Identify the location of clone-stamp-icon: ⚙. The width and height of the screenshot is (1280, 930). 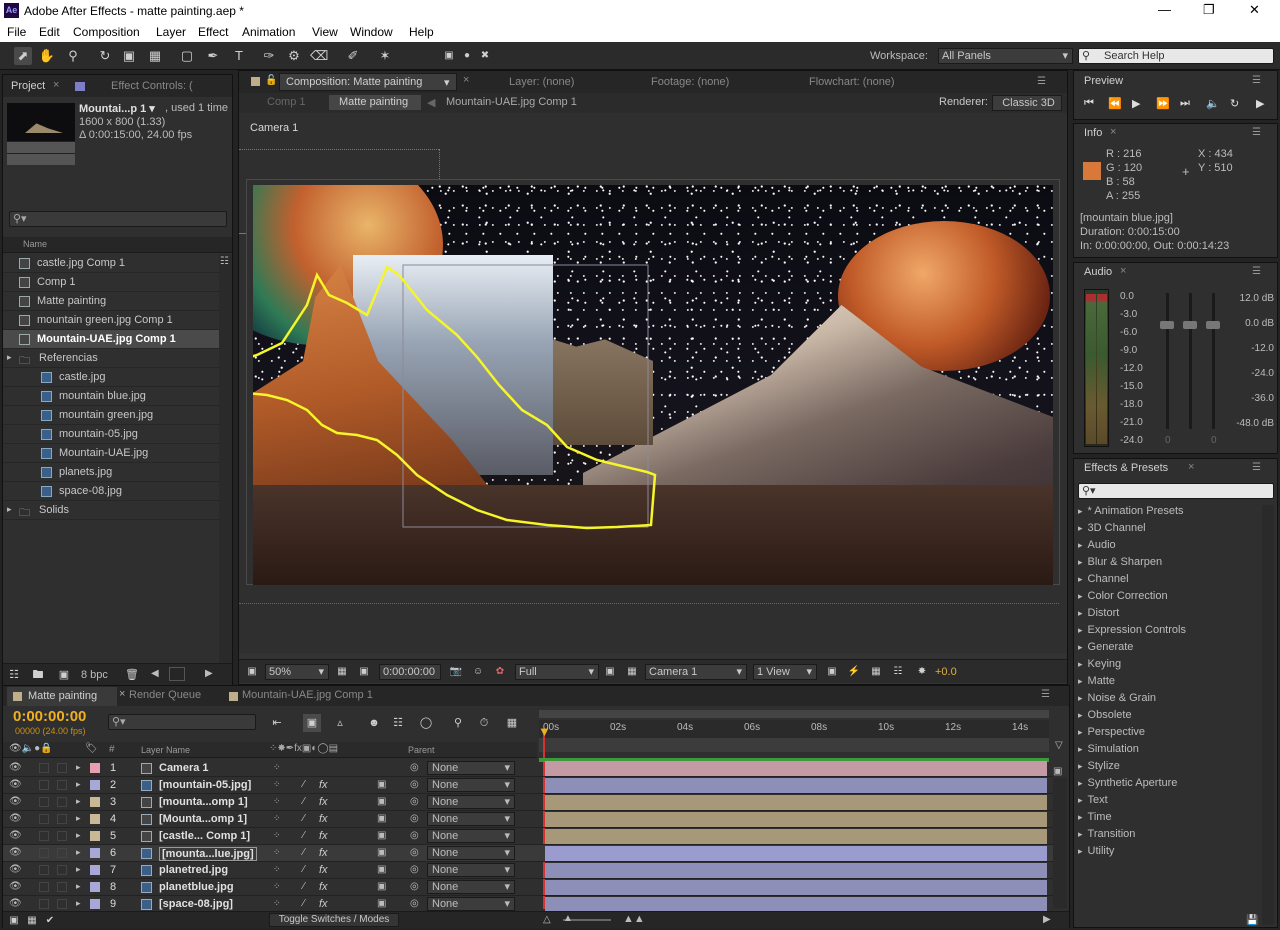
(294, 56).